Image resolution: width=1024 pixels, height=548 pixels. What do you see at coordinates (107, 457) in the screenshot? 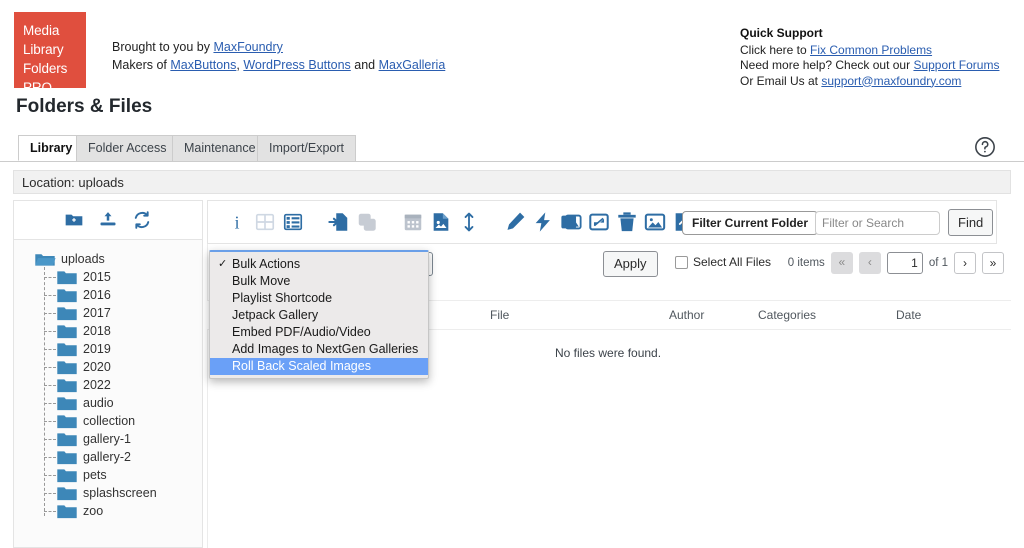
I see `tree-node-label: gallery-2` at bounding box center [107, 457].